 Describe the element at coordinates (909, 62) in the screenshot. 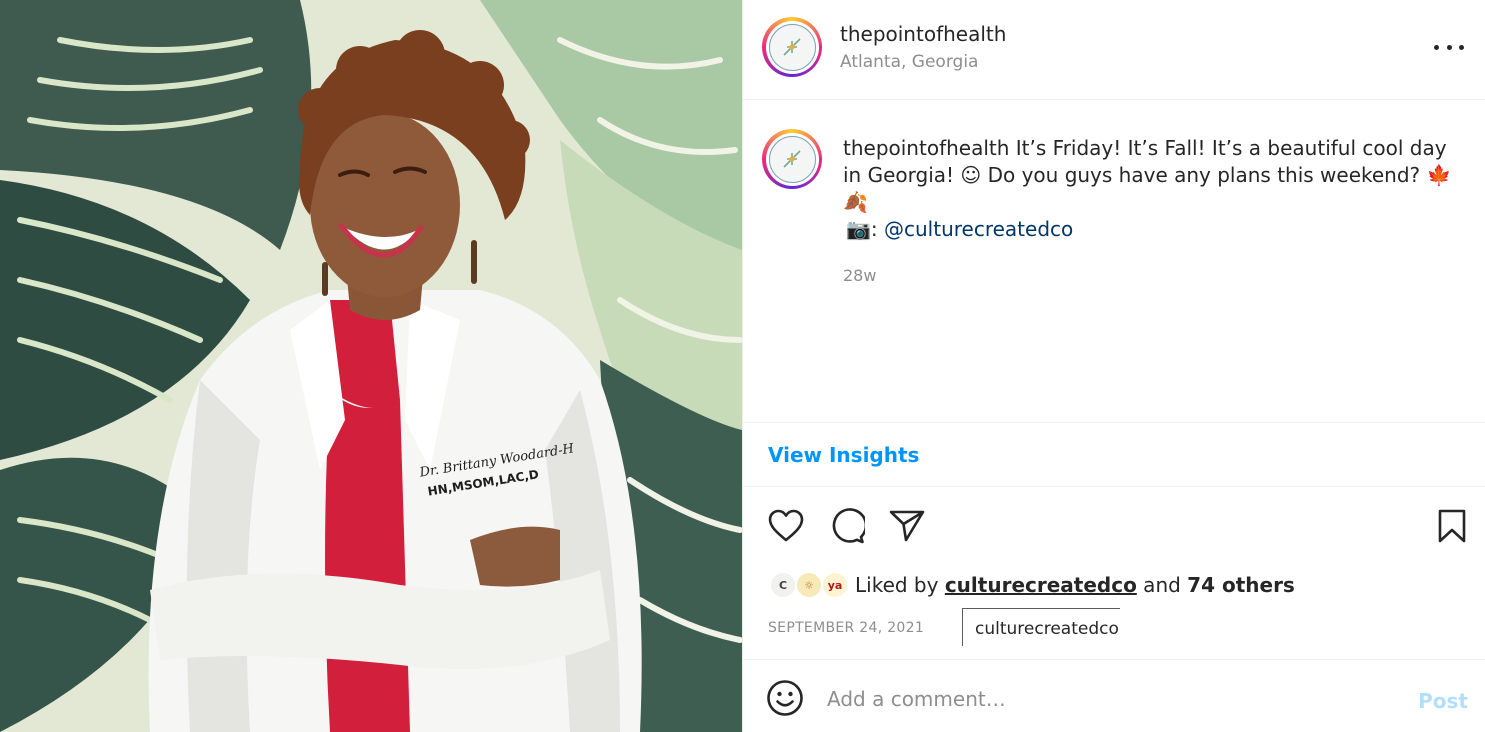

I see `header-location: Atlanta, Georgia` at that location.